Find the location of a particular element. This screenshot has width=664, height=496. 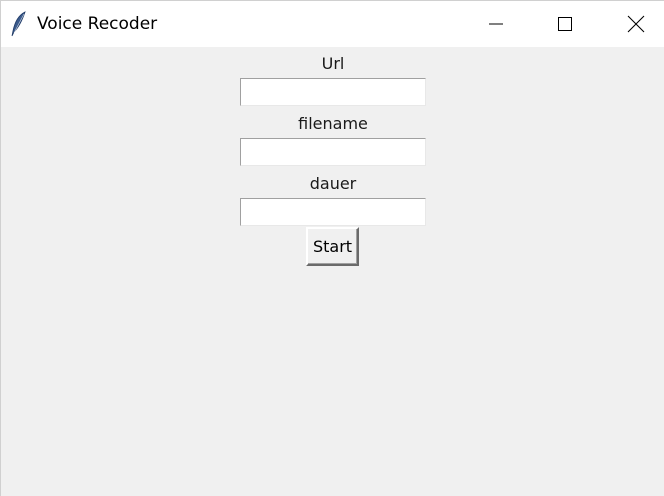

title-bar: Voice Recoder is located at coordinates (332, 24).